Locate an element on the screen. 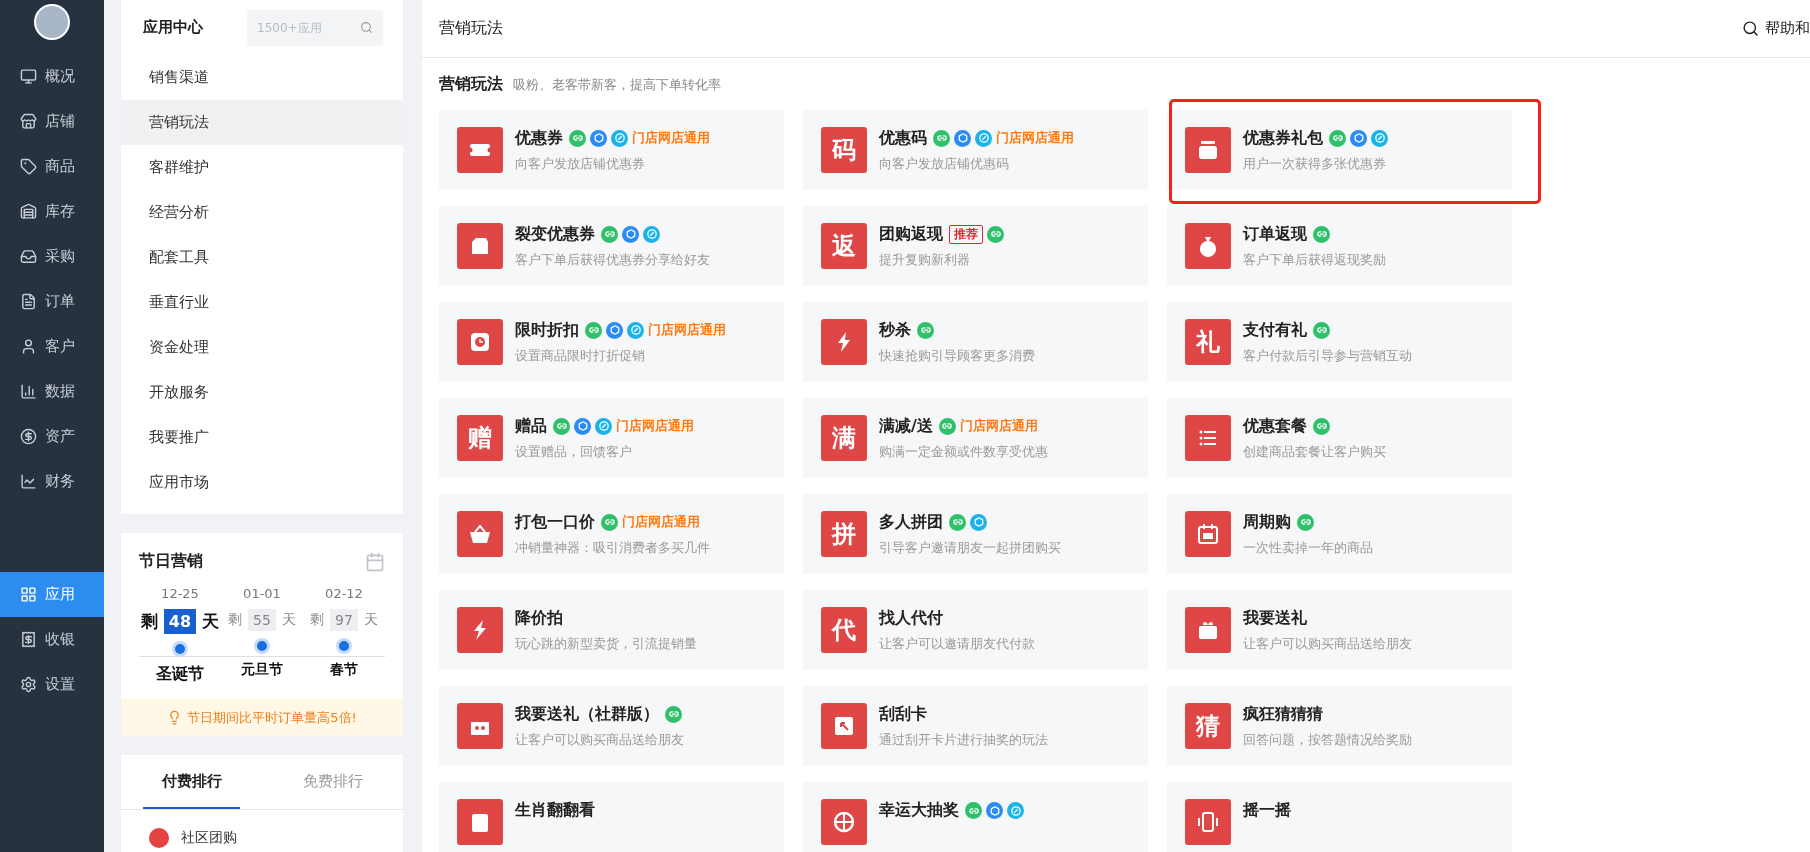 This screenshot has height=852, width=1810. app-card: 优惠券 门店网店通用 向客户发放店铺优惠券 is located at coordinates (611, 150).